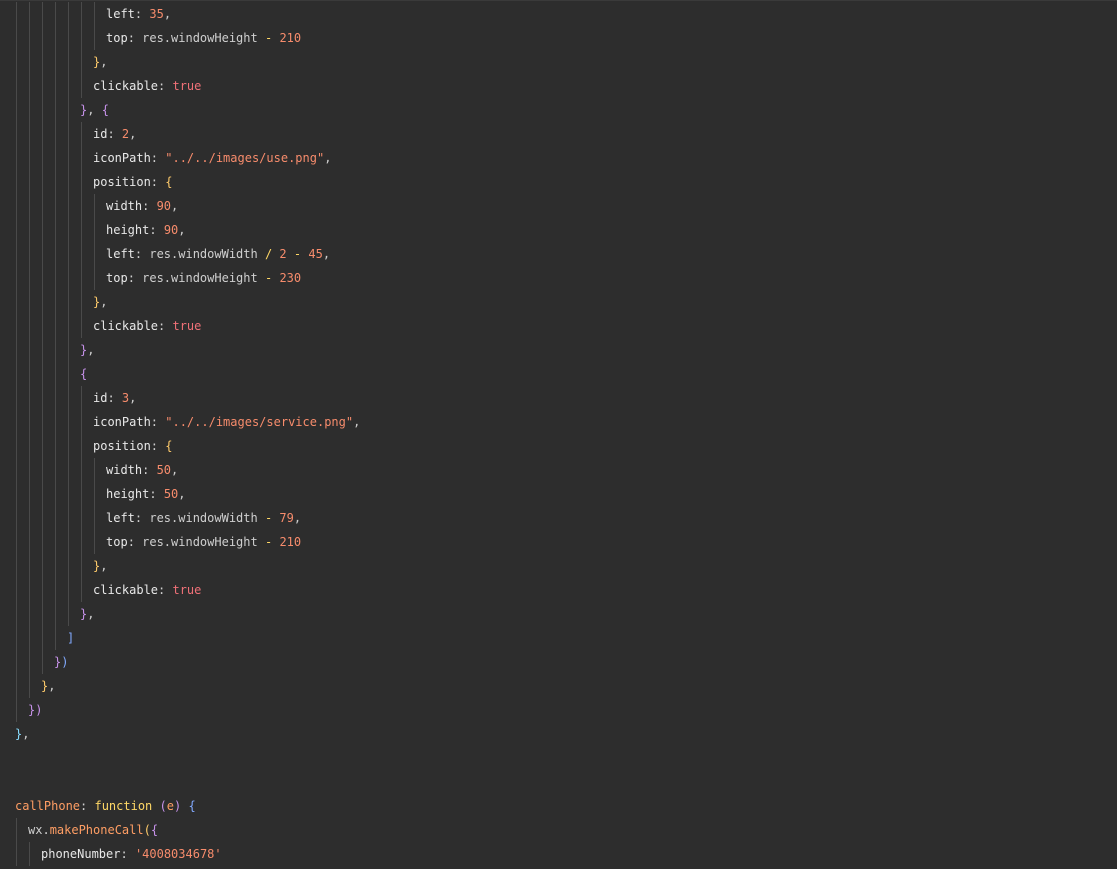 The width and height of the screenshot is (1117, 869). What do you see at coordinates (203, 542) in the screenshot?
I see `code-line: top: res.windowHeight - 210` at bounding box center [203, 542].